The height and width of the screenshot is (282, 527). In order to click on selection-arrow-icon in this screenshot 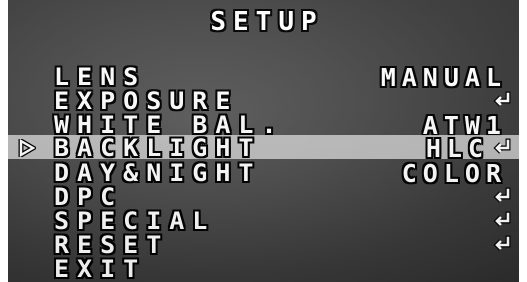, I will do `click(28, 148)`.